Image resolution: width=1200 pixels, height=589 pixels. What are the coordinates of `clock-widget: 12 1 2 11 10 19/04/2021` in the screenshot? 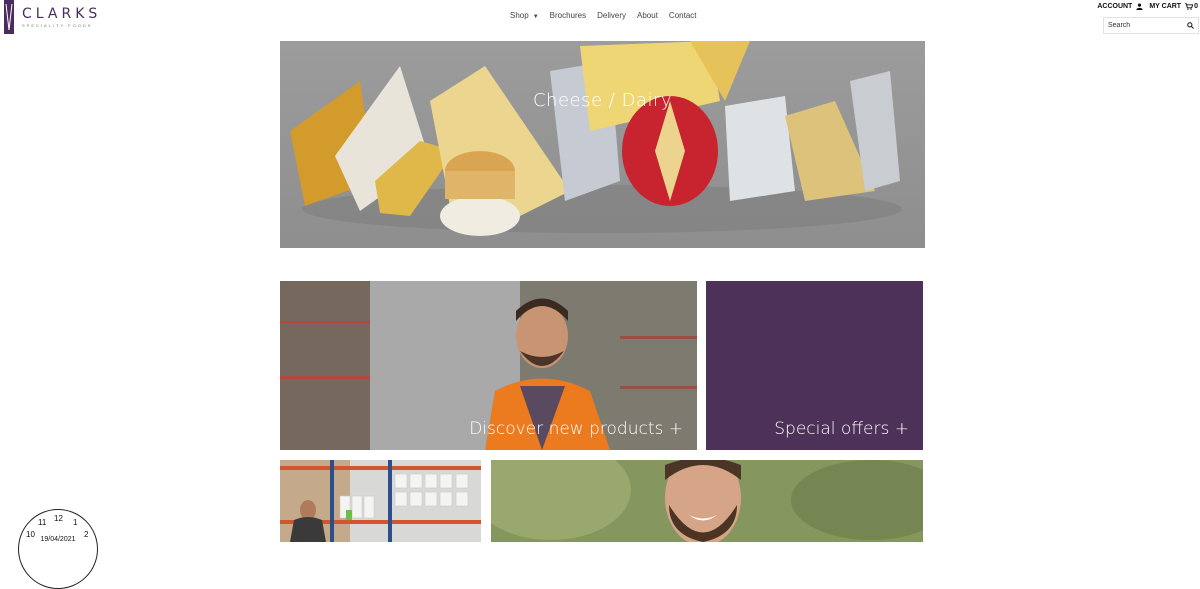 It's located at (58, 549).